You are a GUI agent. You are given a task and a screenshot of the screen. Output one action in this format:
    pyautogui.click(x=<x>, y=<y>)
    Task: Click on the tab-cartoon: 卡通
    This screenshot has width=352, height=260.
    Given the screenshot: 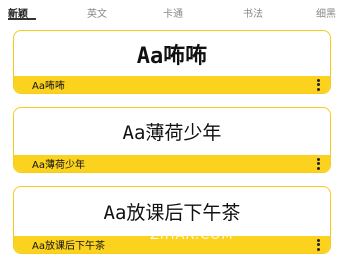 What is the action you would take?
    pyautogui.click(x=173, y=12)
    